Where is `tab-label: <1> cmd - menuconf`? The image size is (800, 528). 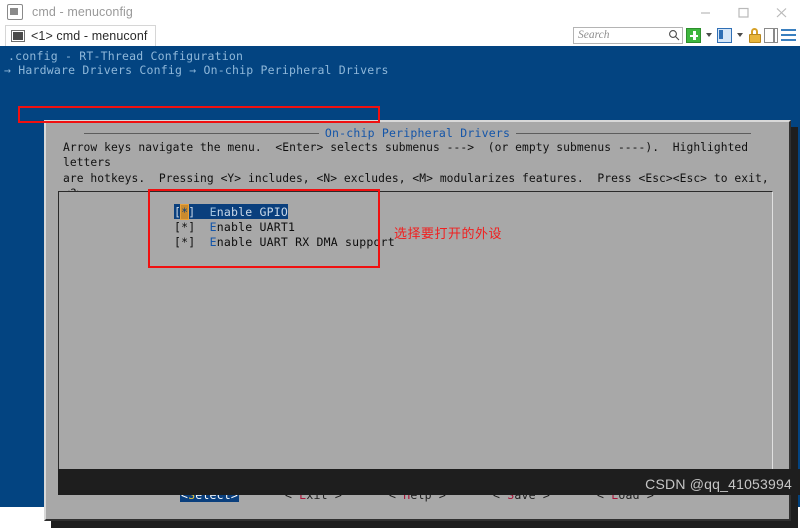
tab-label: <1> cmd - menuconf is located at coordinates (89, 36).